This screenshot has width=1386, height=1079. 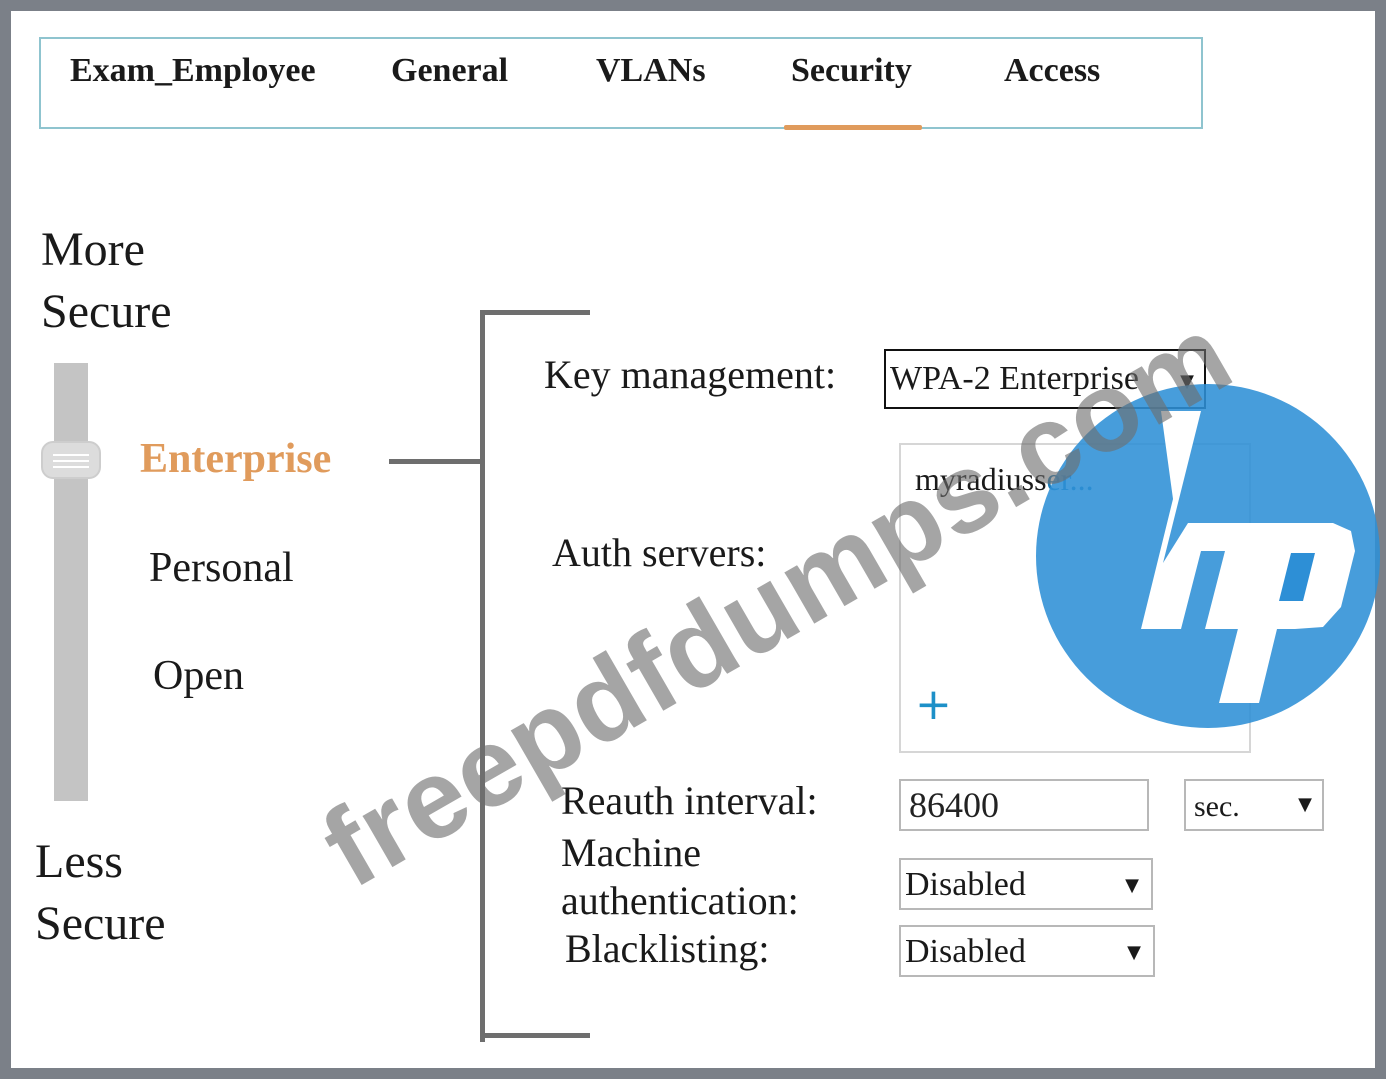 What do you see at coordinates (853, 127) in the screenshot?
I see `active-tab-indicator` at bounding box center [853, 127].